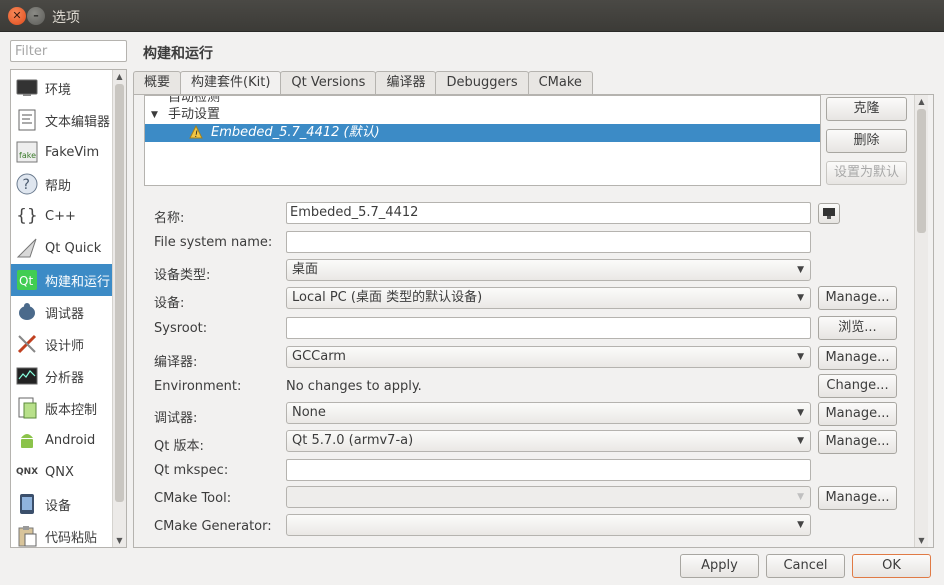 The height and width of the screenshot is (585, 944). I want to click on help-icon: ?, so click(27, 184).